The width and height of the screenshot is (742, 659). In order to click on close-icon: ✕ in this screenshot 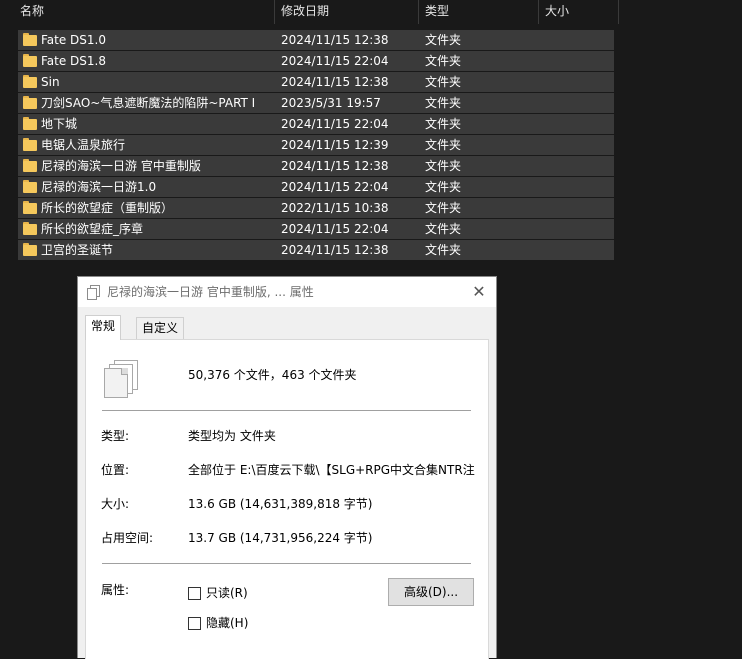, I will do `click(479, 292)`.